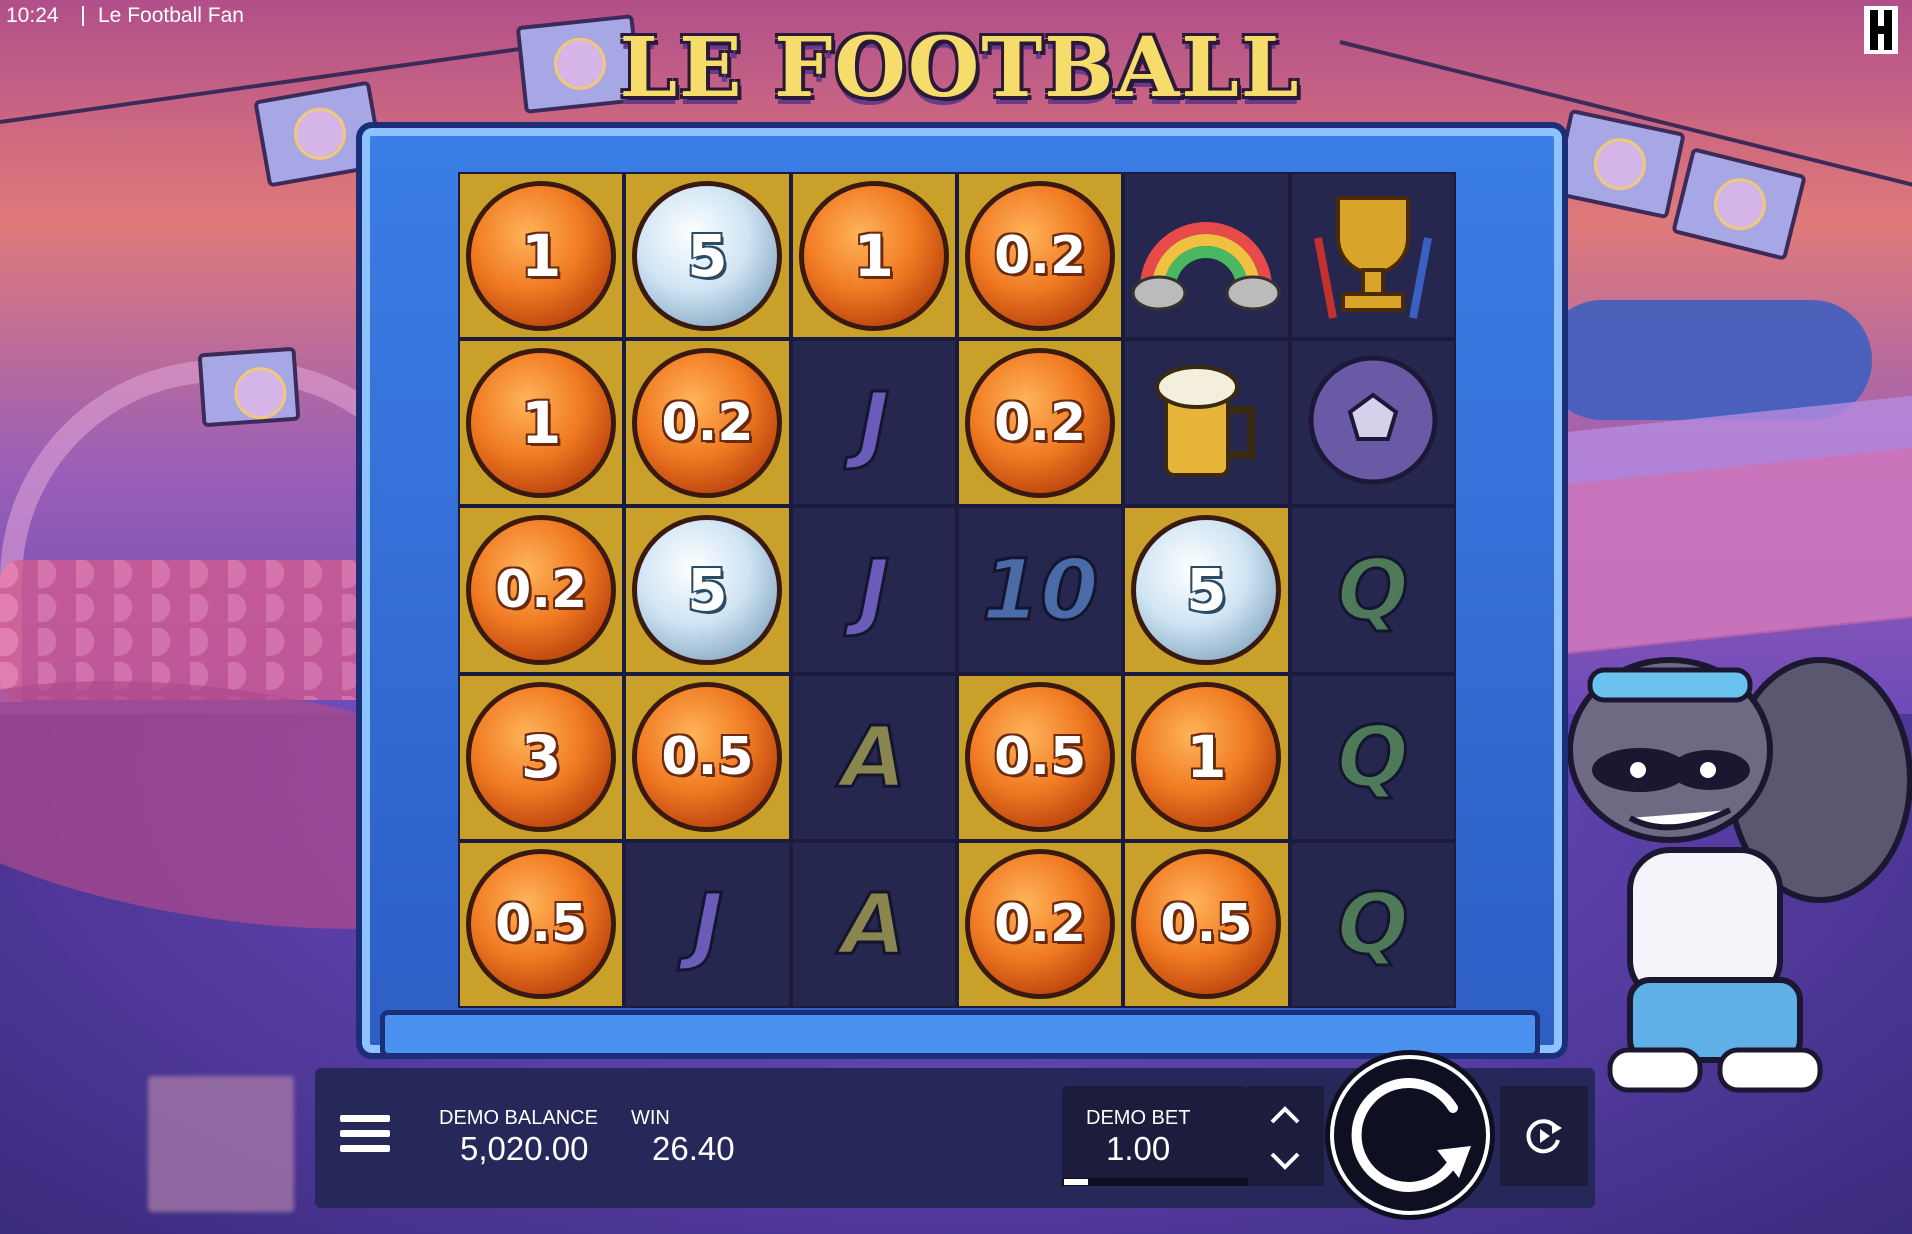  I want to click on trophy-icon, so click(1373, 255).